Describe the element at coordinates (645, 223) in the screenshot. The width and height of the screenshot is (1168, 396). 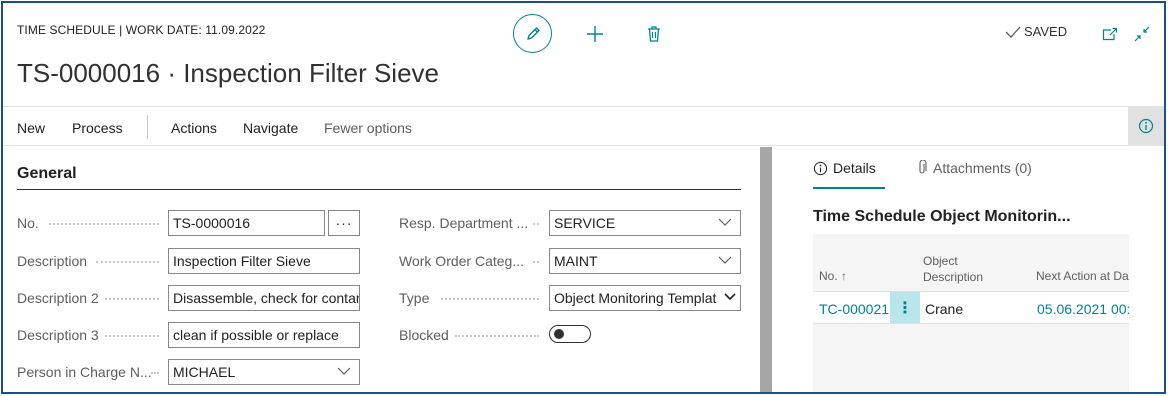
I see `resp-department-select: SERVICE` at that location.